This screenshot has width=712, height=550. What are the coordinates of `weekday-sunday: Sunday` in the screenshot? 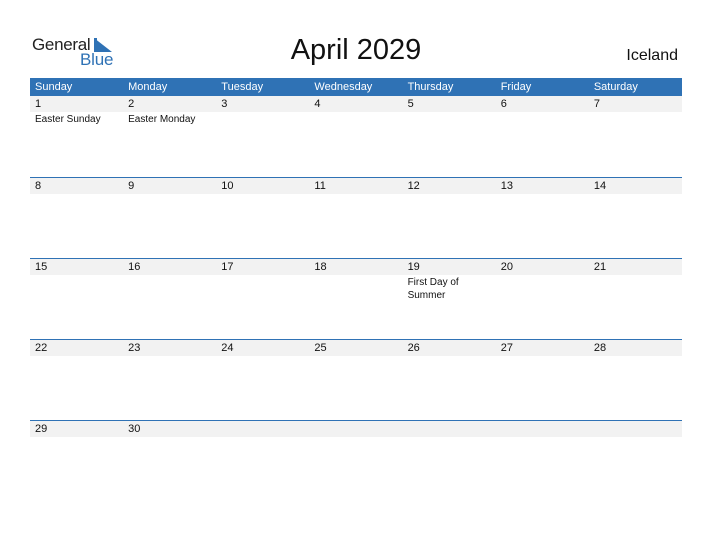 It's located at (54, 87).